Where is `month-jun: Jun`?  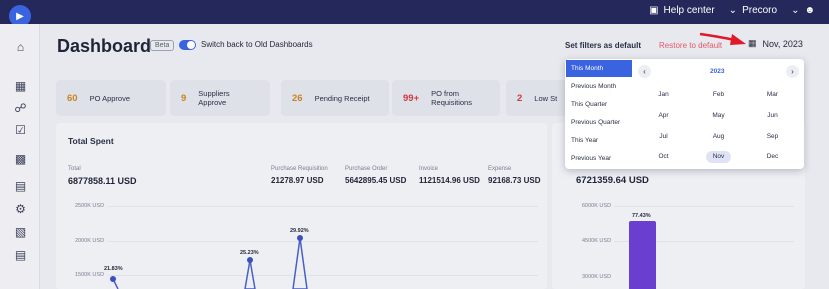 month-jun: Jun is located at coordinates (772, 116).